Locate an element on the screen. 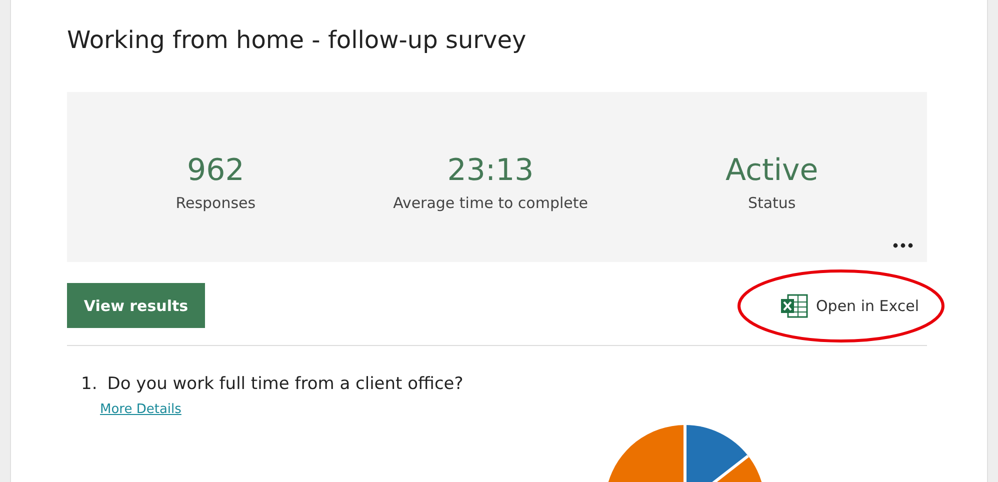  spreadsheet-icon is located at coordinates (794, 306).